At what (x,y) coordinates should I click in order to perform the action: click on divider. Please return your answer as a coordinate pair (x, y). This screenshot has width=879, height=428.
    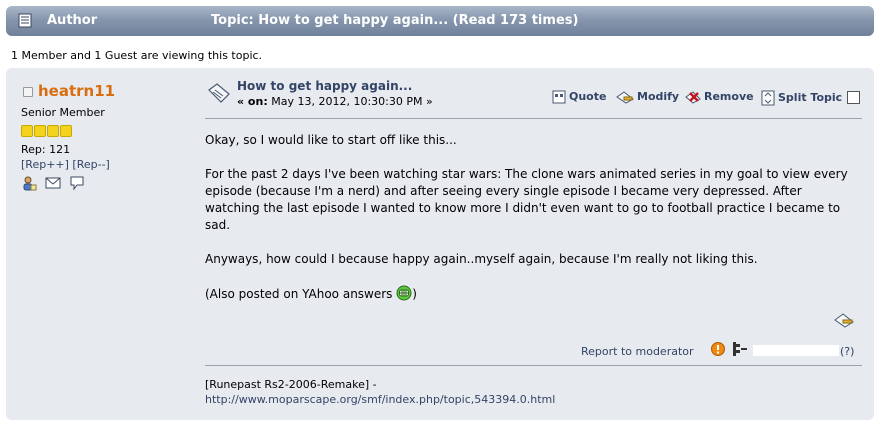
    Looking at the image, I should click on (533, 118).